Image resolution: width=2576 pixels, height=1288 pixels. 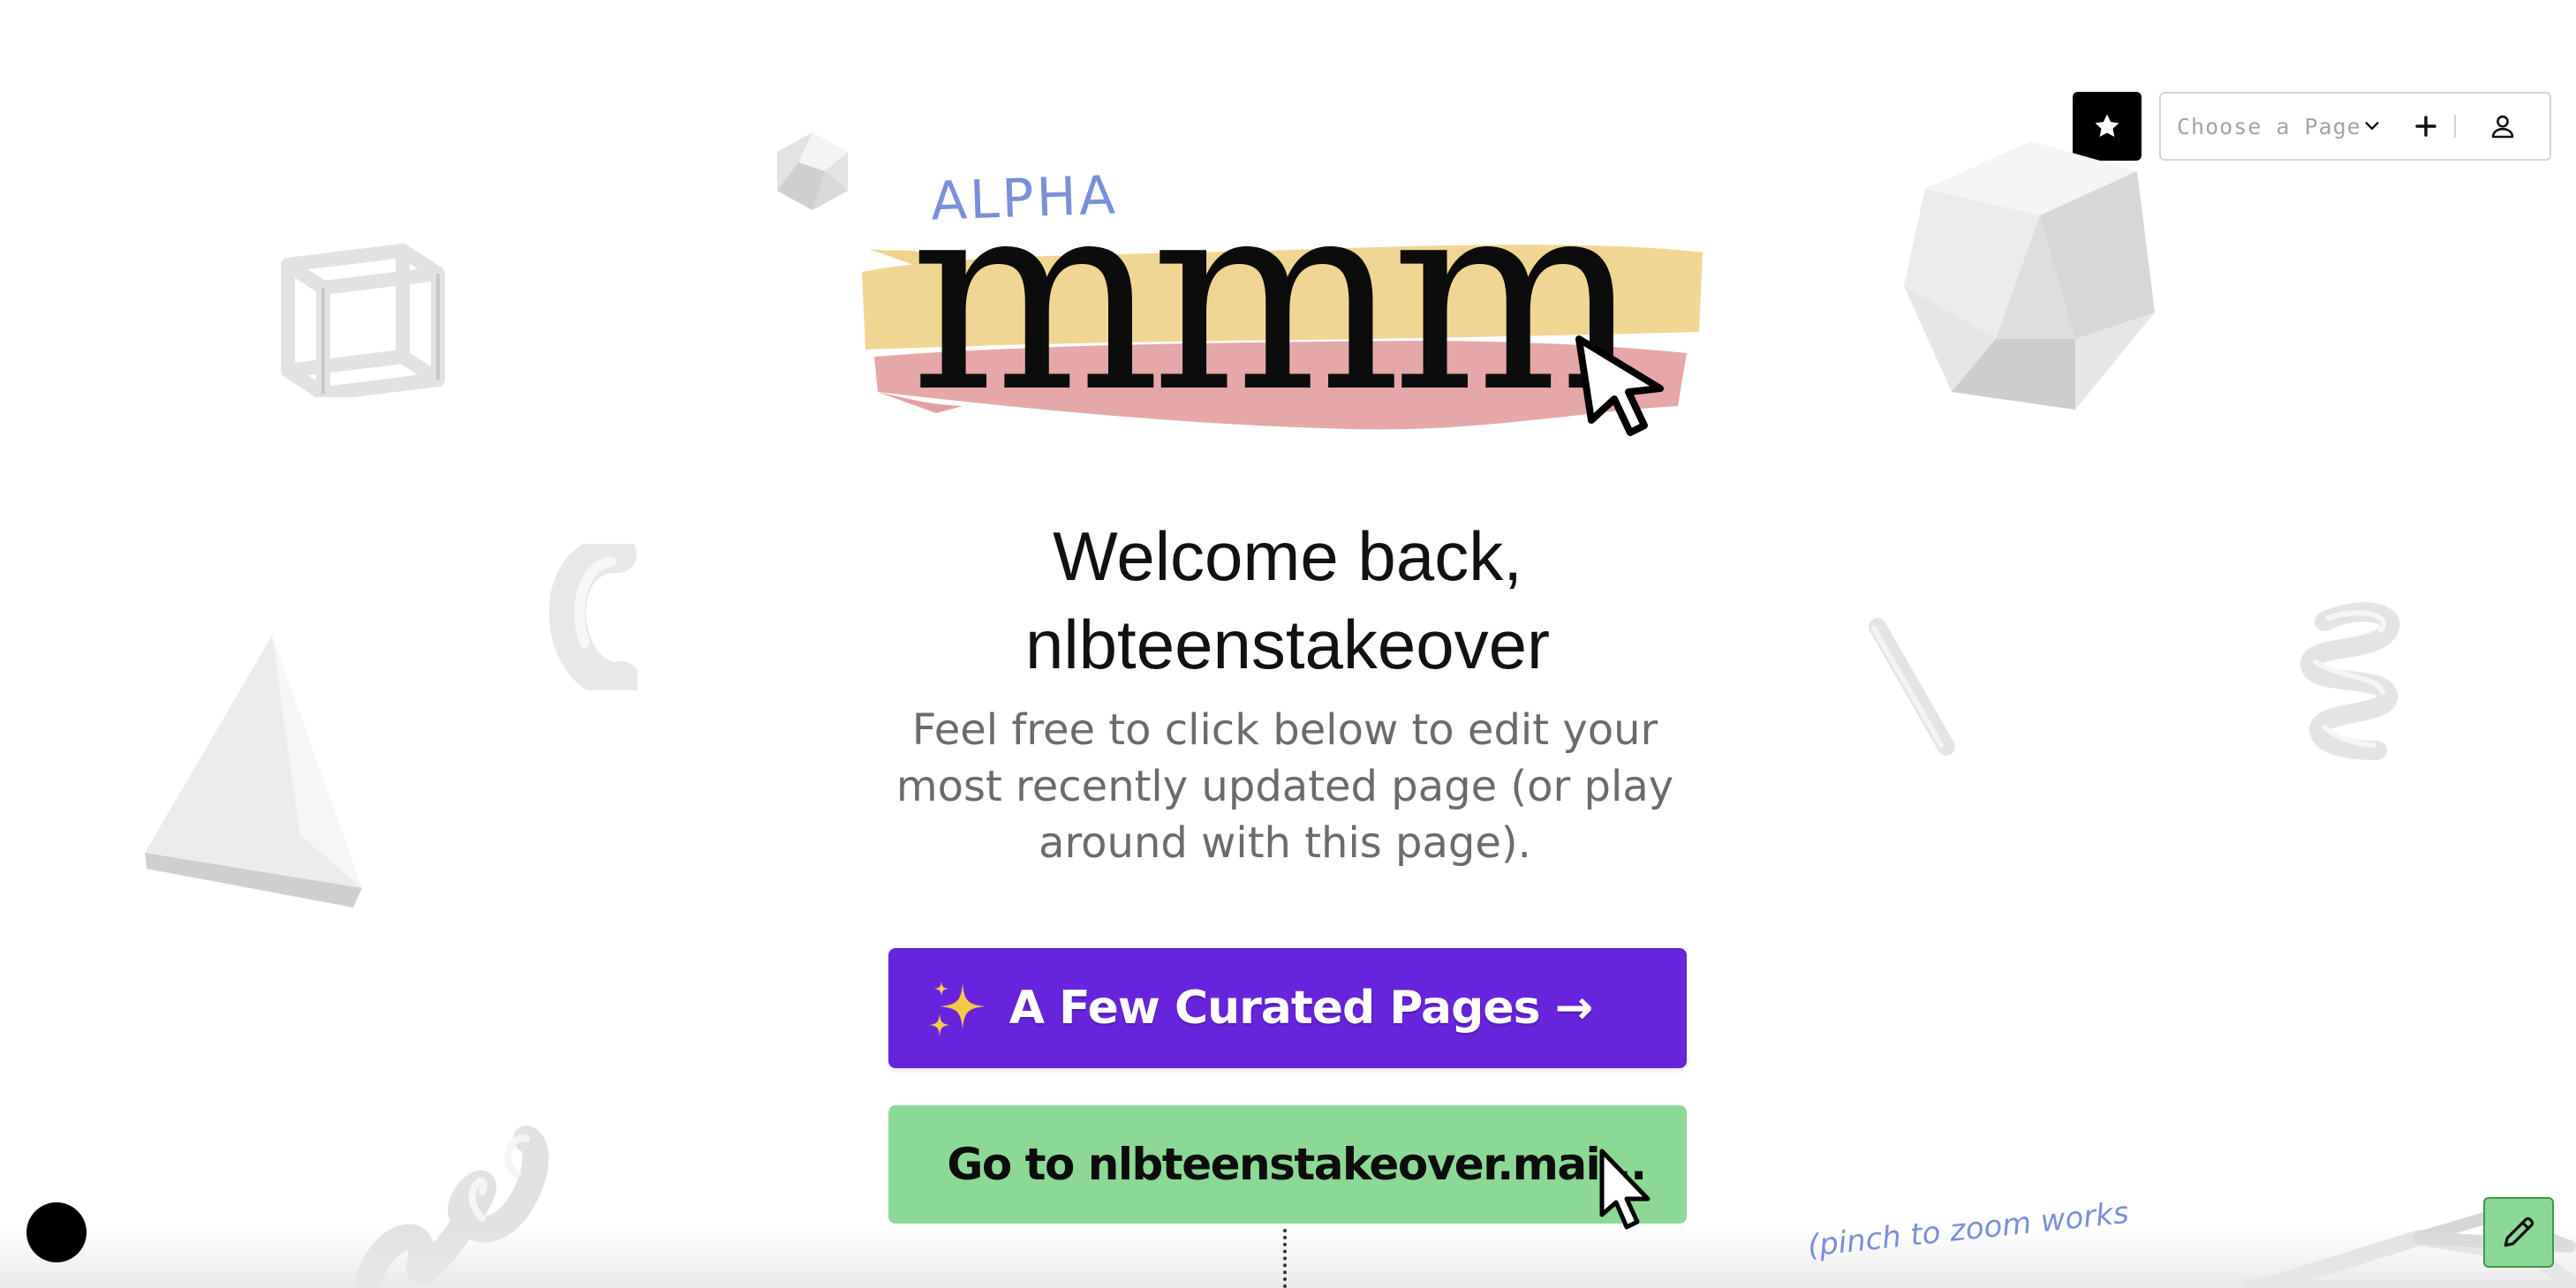 I want to click on page-picker: Choose a Page, so click(x=2355, y=127).